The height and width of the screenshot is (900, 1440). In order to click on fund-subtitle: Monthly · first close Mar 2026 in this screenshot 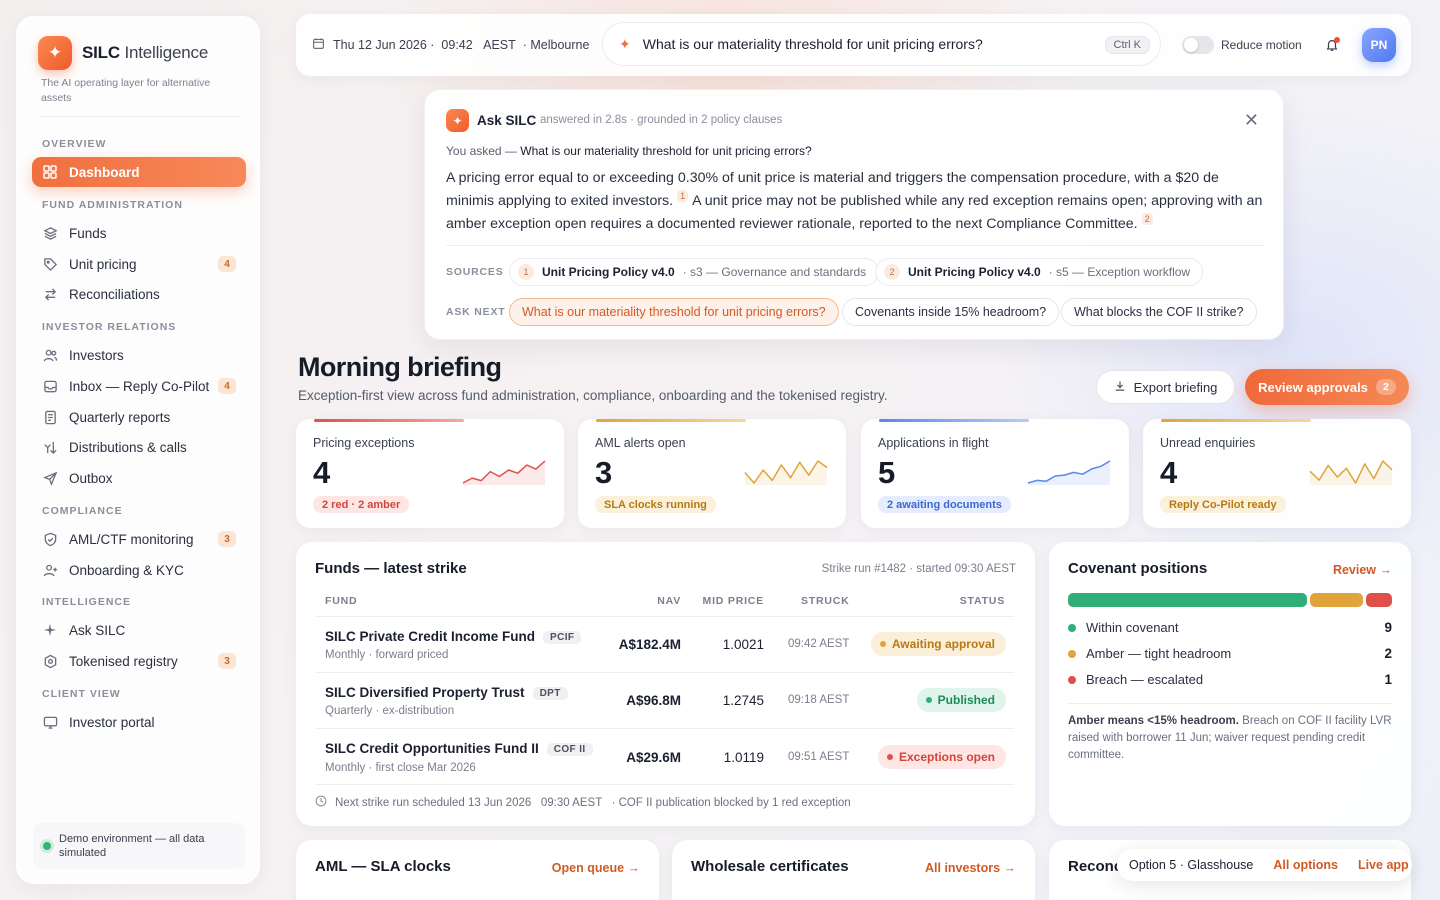, I will do `click(400, 768)`.